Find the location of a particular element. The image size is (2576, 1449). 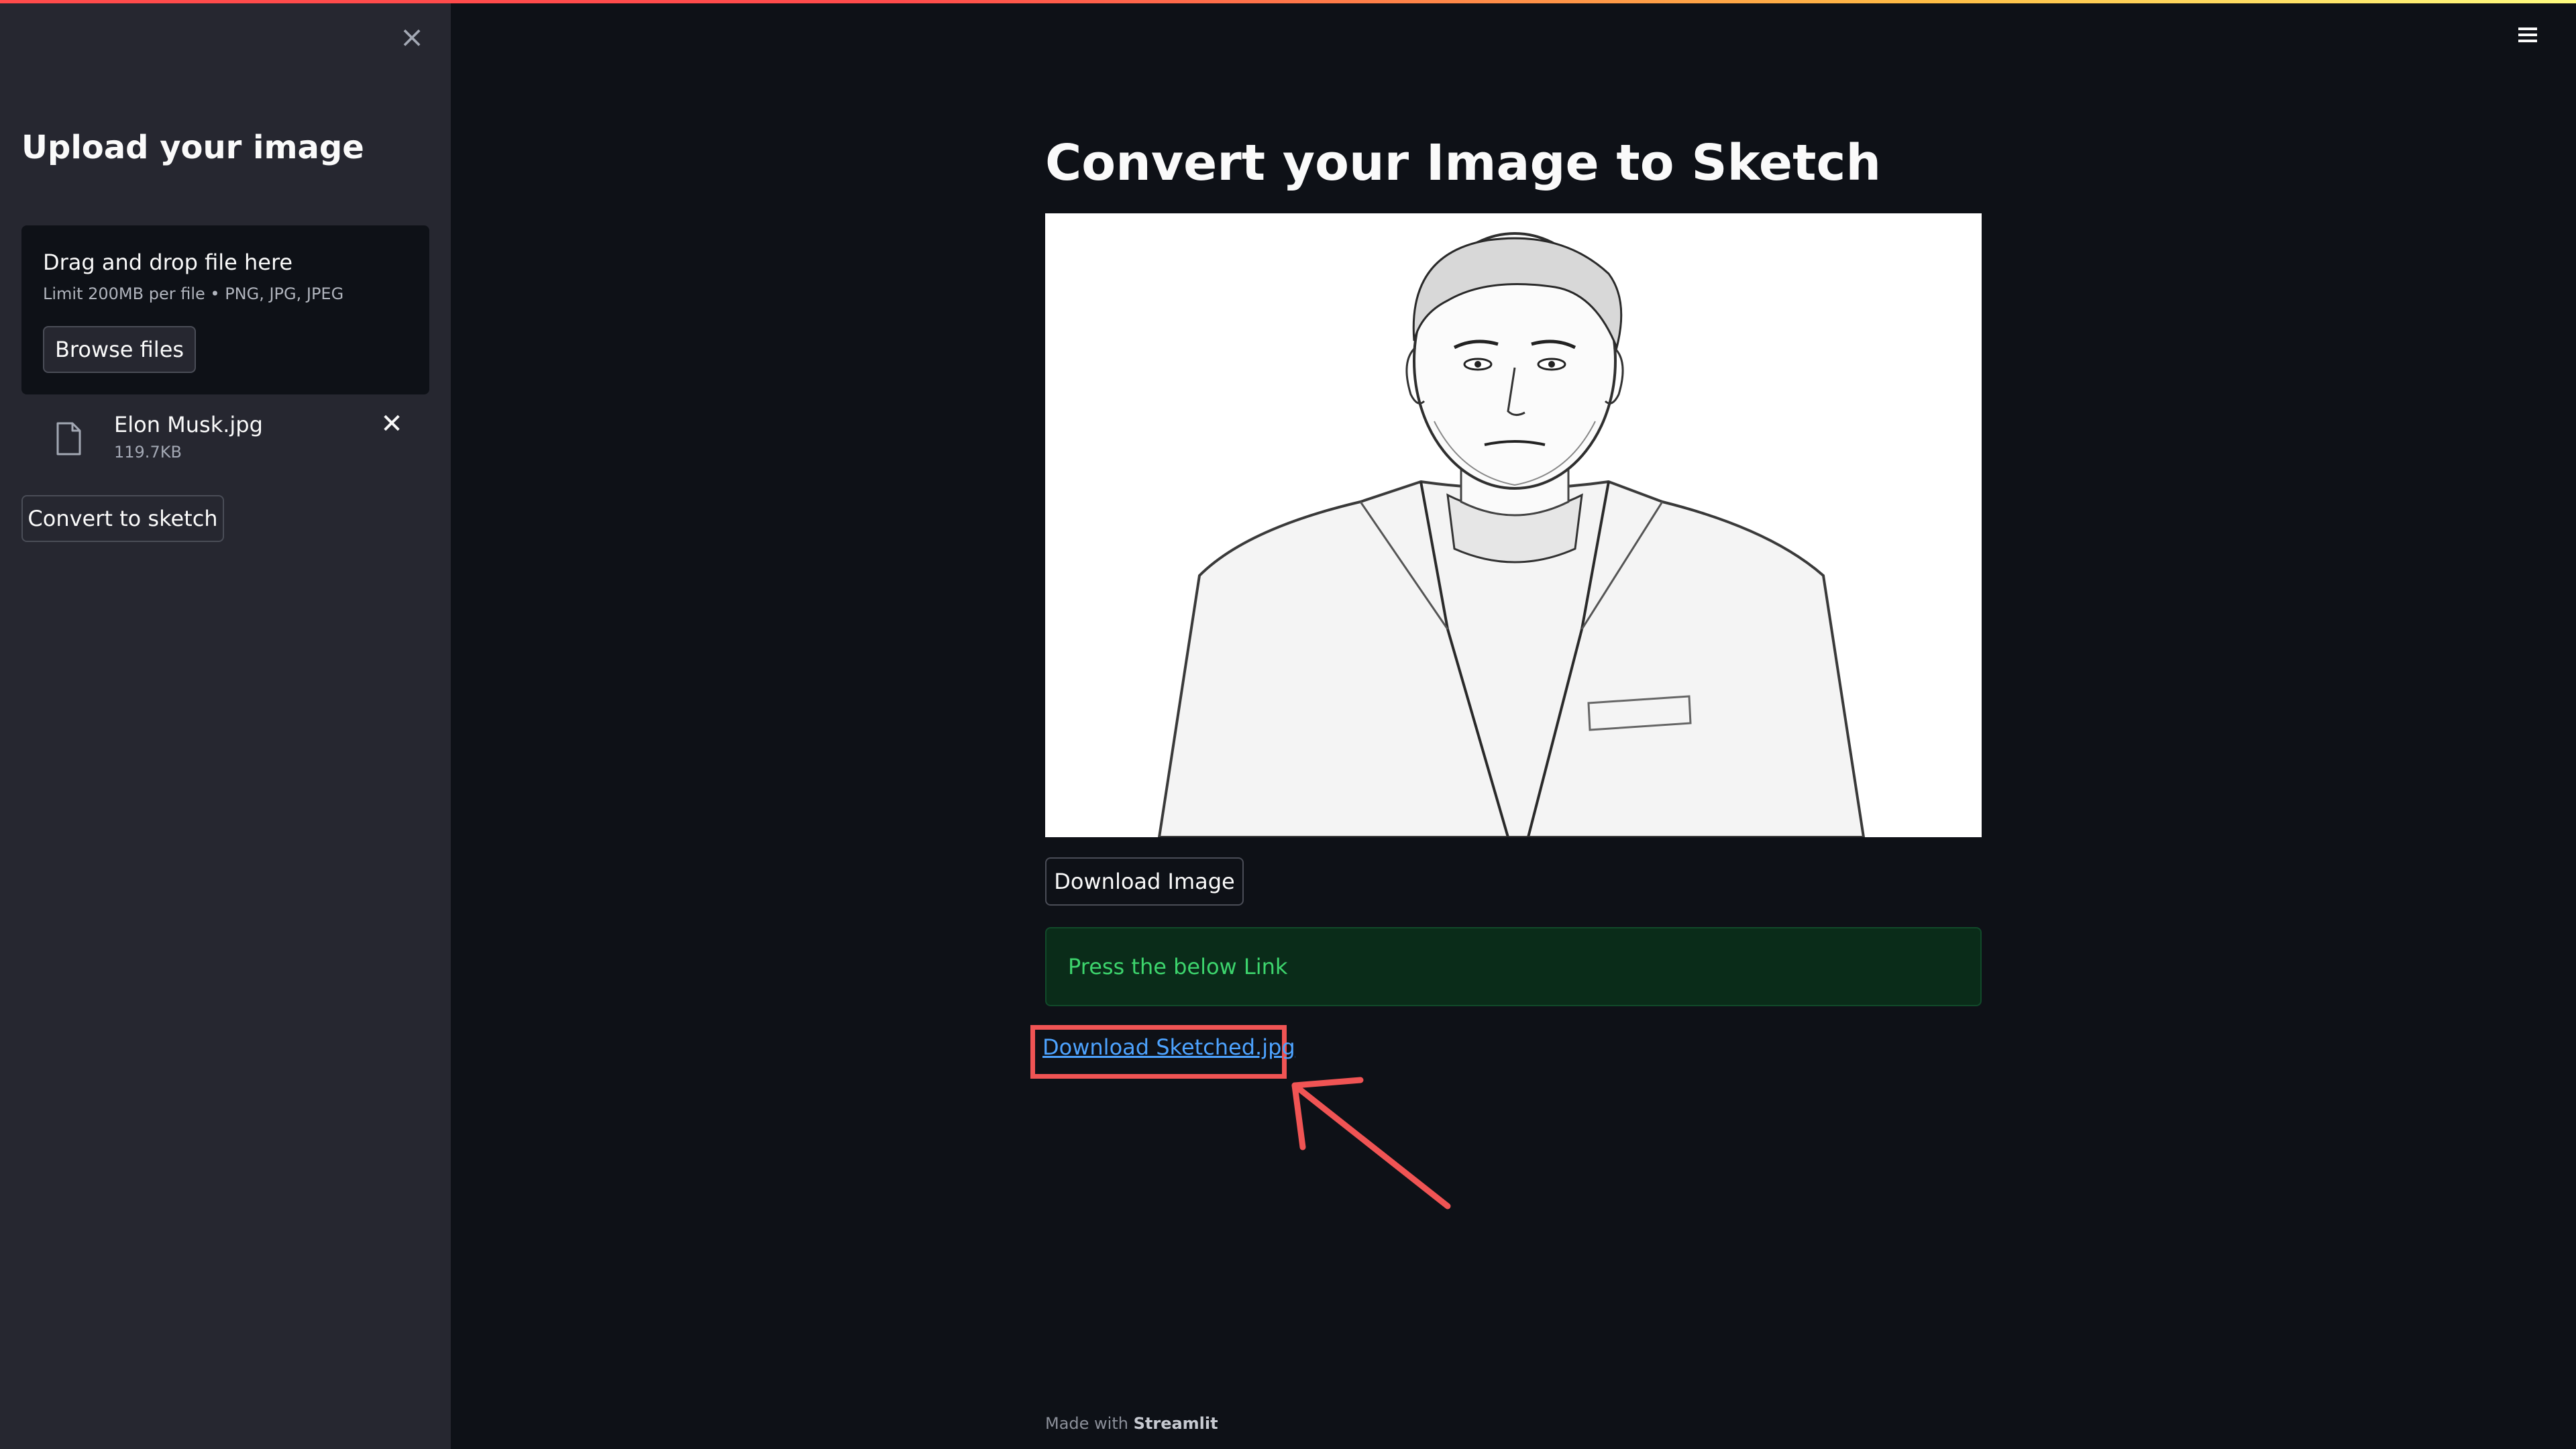

download-image-button: Download Image is located at coordinates (1144, 881).